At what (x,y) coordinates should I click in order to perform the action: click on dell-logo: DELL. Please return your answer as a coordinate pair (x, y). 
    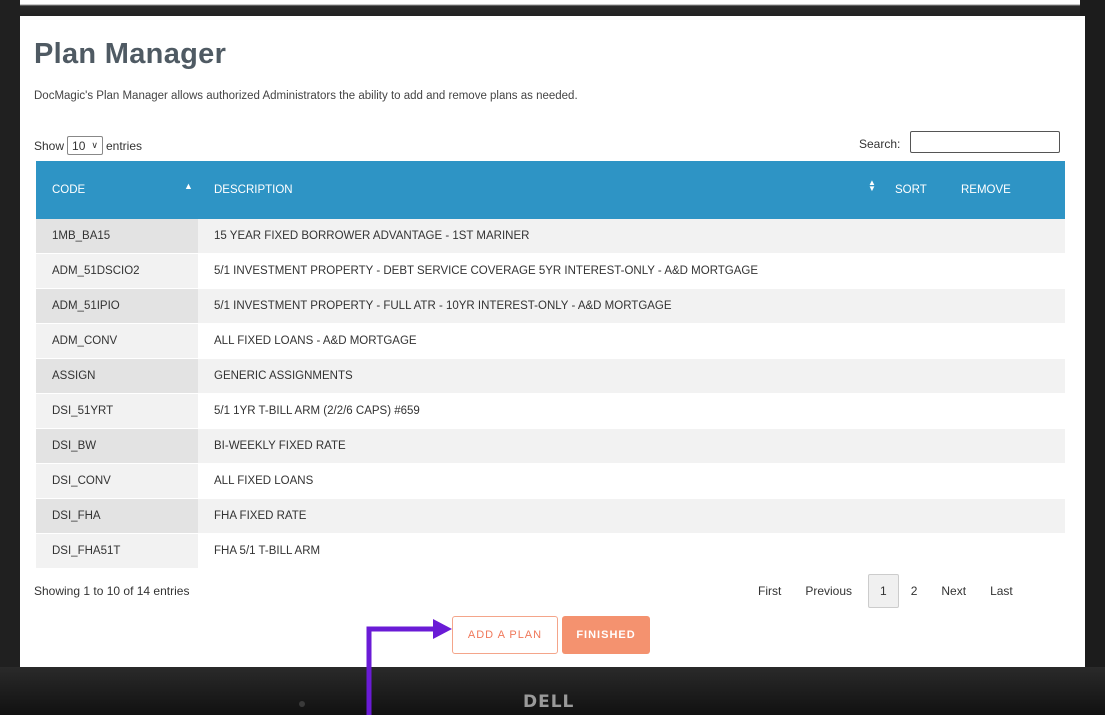
    Looking at the image, I should click on (549, 702).